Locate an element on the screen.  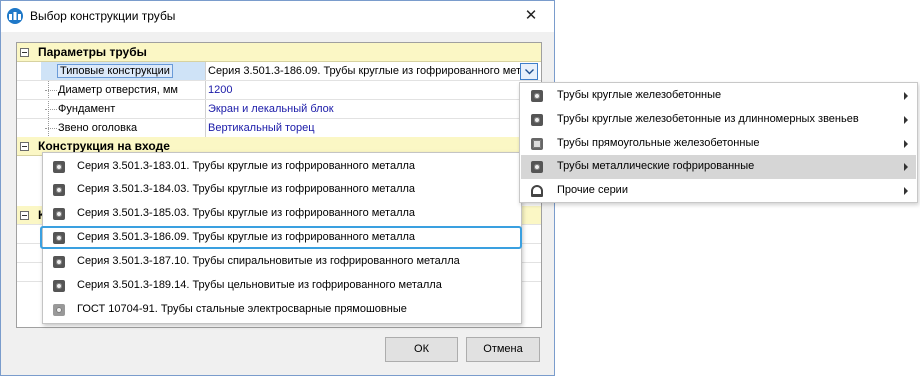
window-title: Выбор конструкции трубы is located at coordinates (103, 16).